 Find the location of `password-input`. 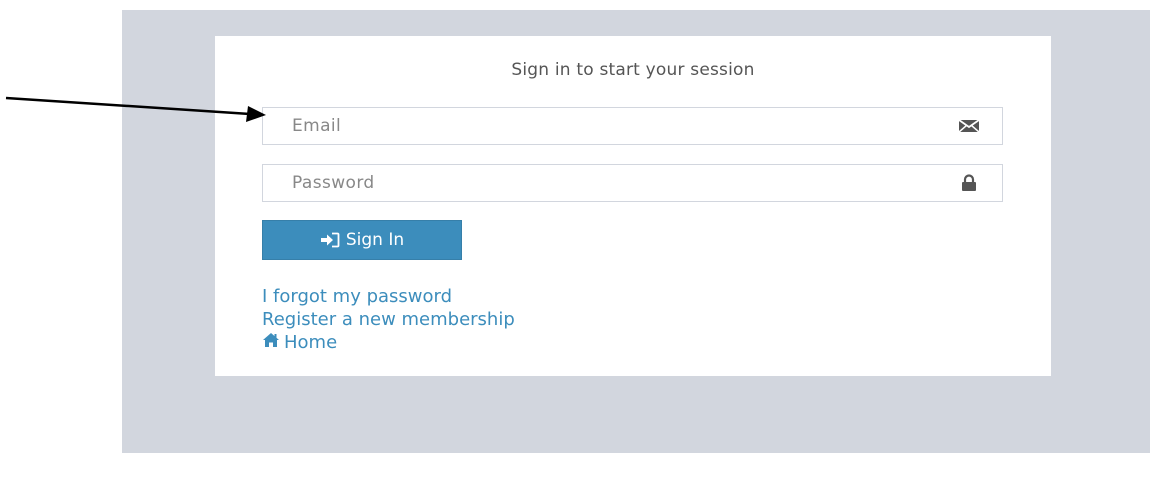

password-input is located at coordinates (603, 182).